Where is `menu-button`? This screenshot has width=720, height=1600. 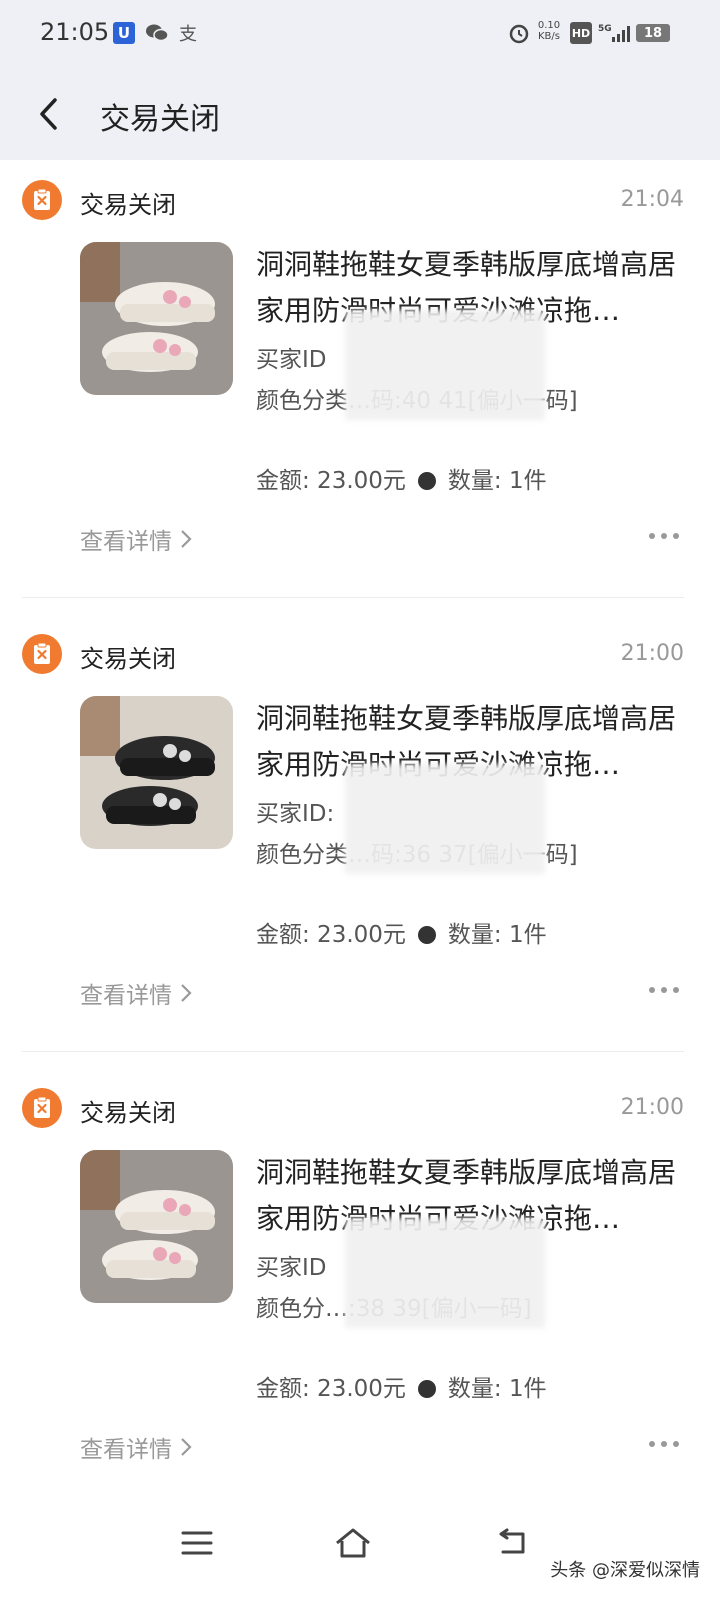
menu-button is located at coordinates (197, 1543).